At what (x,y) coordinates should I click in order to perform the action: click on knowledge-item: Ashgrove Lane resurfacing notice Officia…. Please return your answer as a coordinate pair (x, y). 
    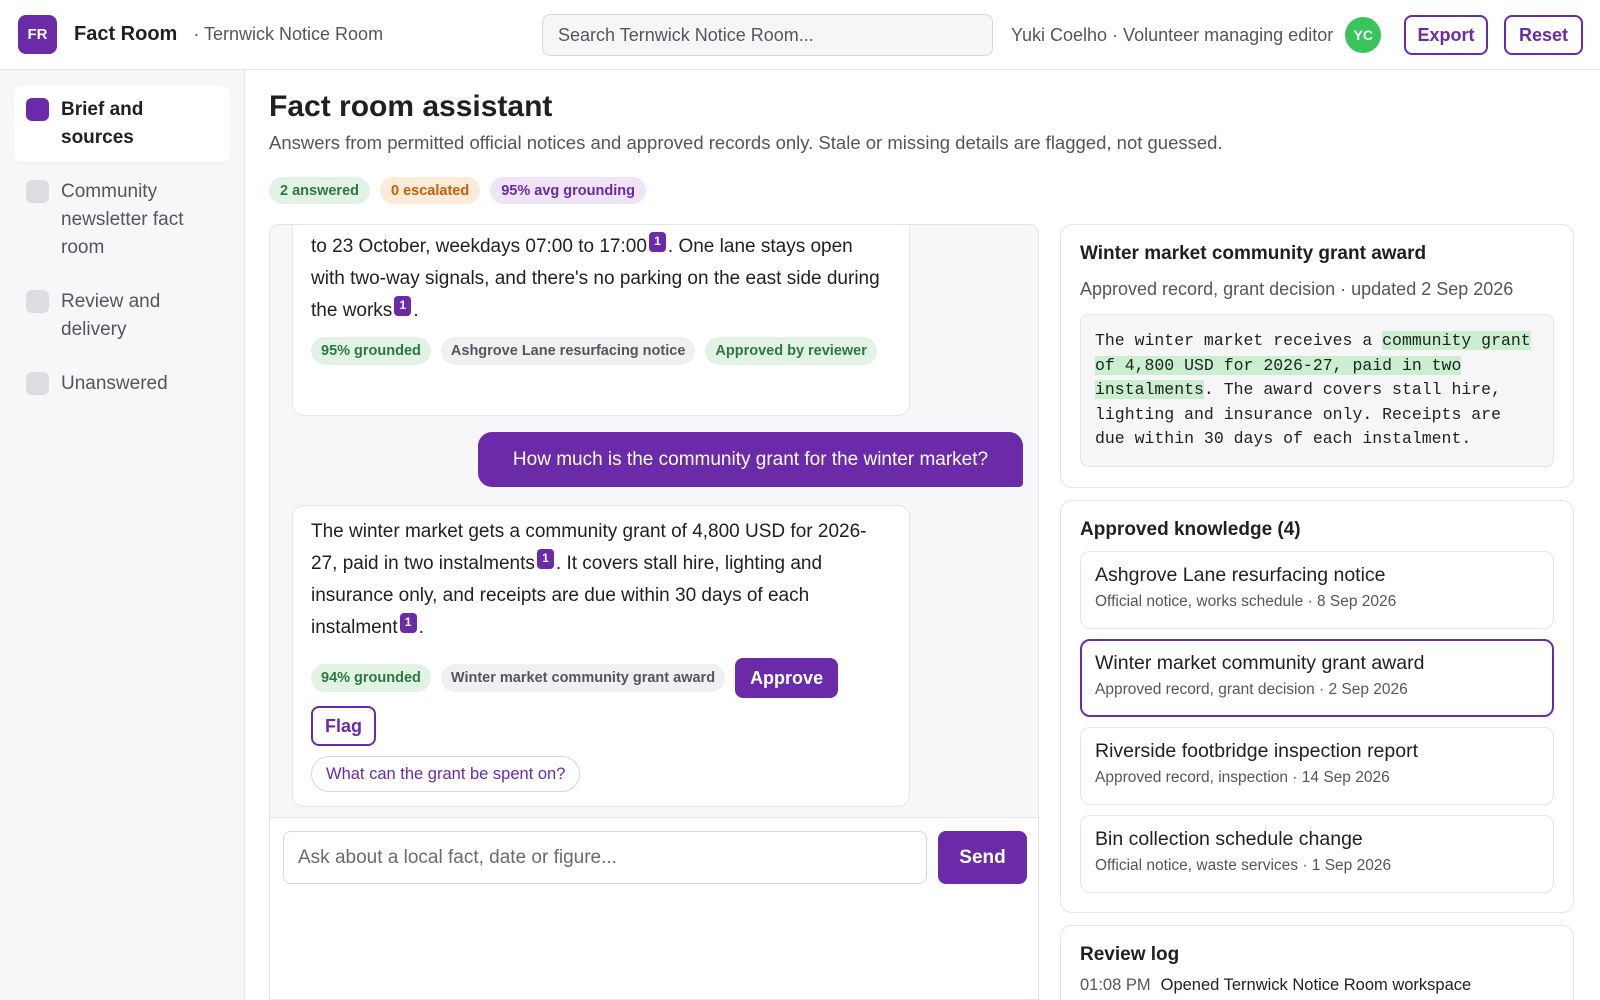
    Looking at the image, I should click on (1317, 590).